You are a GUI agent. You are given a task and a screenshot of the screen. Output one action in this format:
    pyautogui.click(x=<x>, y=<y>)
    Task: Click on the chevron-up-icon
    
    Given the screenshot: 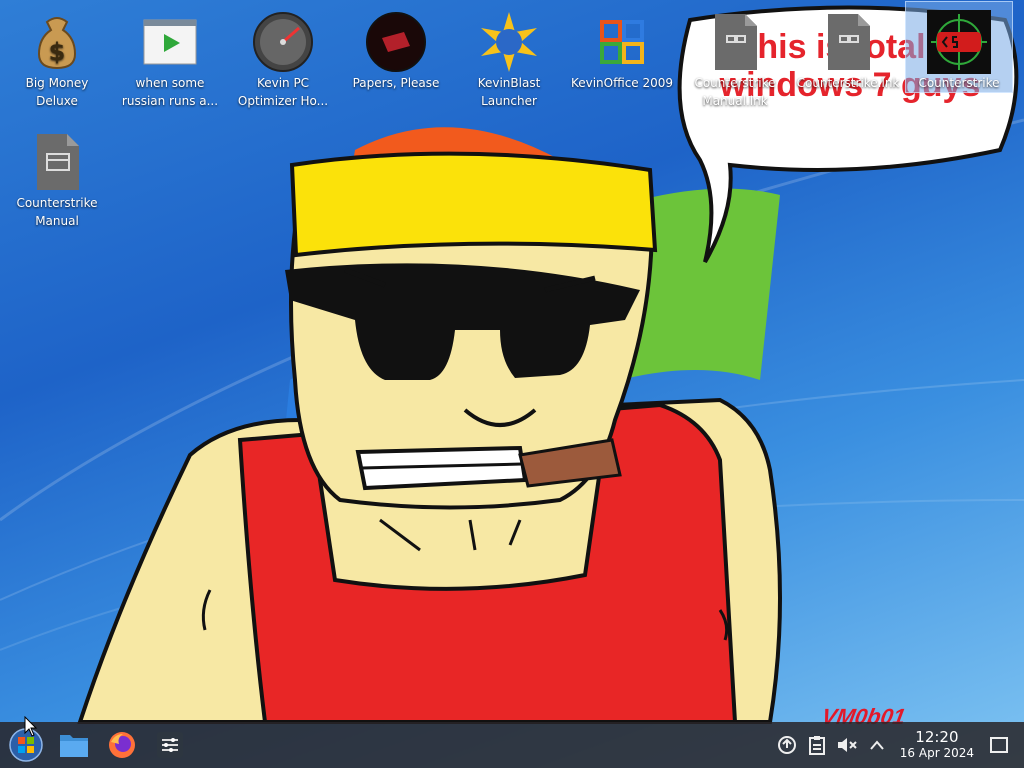 What is the action you would take?
    pyautogui.click(x=877, y=745)
    